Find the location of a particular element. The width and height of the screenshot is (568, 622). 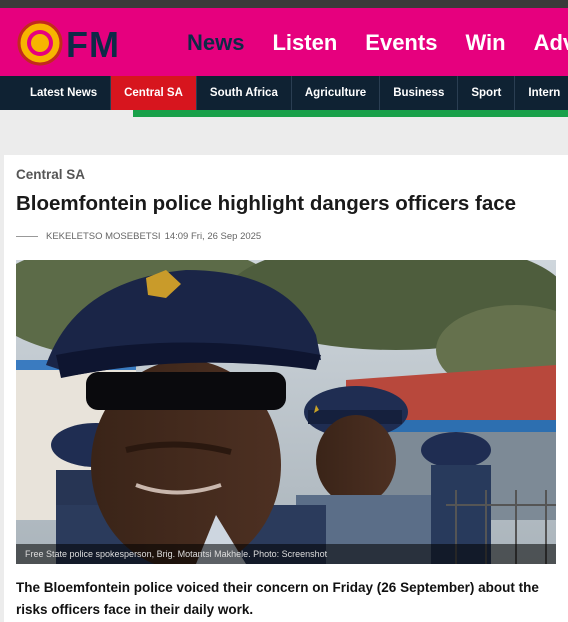

article-author: KEKELETSO MOSEBETSI is located at coordinates (103, 236).